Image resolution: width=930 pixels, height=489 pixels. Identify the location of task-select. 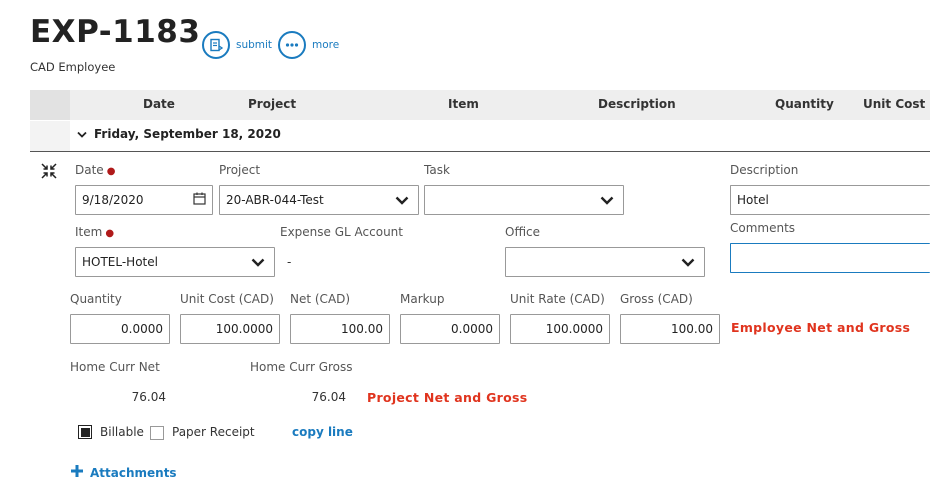
(524, 200).